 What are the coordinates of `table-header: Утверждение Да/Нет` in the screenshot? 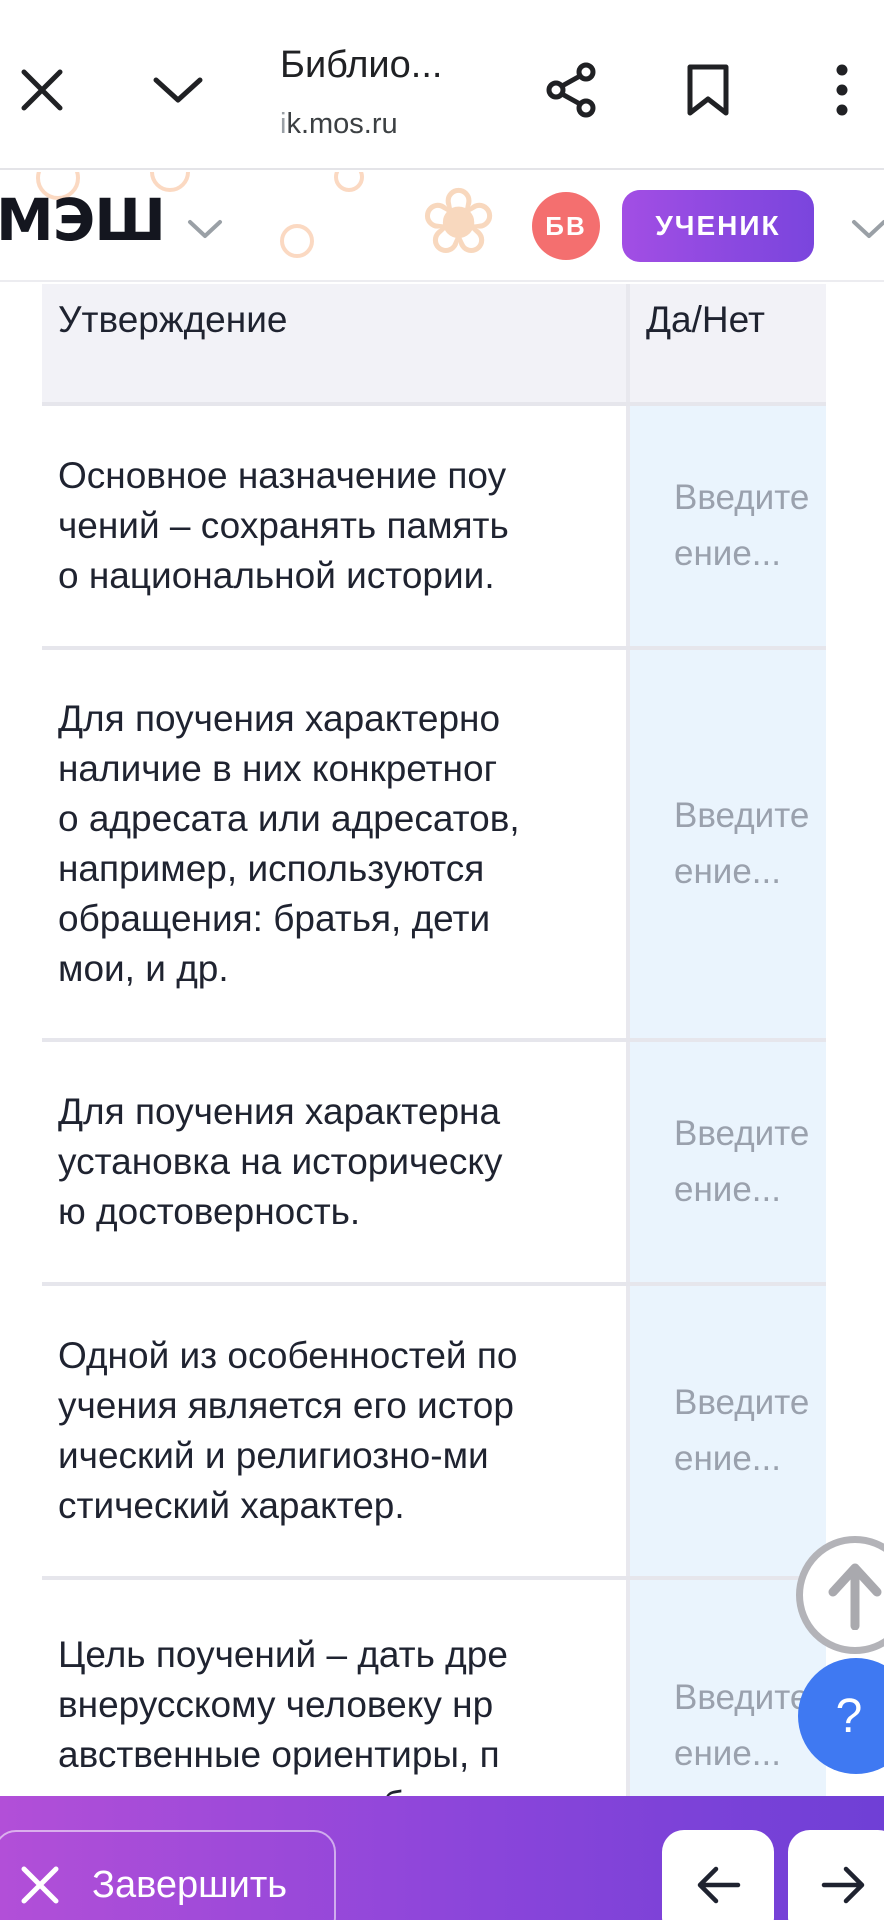 It's located at (434, 345).